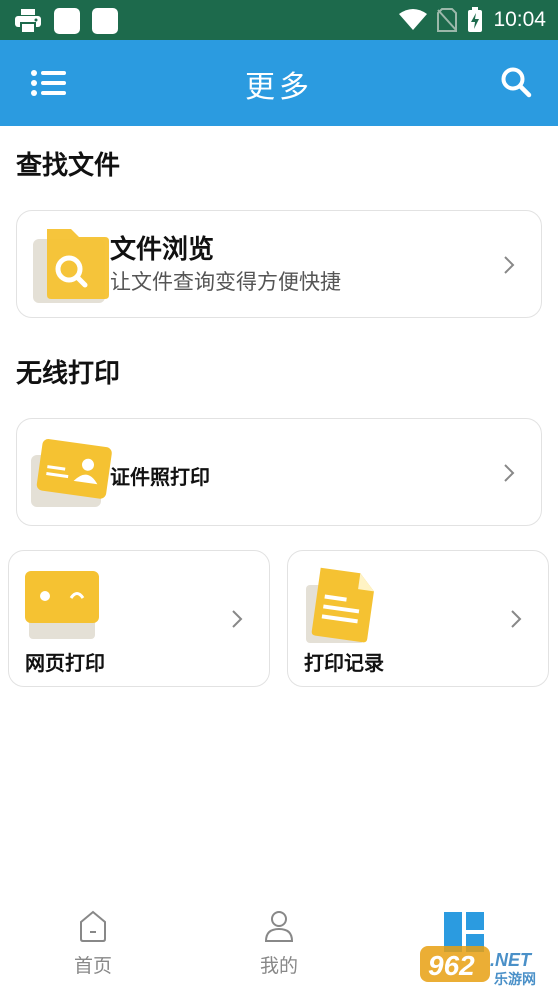 The image size is (558, 992). What do you see at coordinates (160, 477) in the screenshot?
I see `id-photo-print-title: 证件照打印` at bounding box center [160, 477].